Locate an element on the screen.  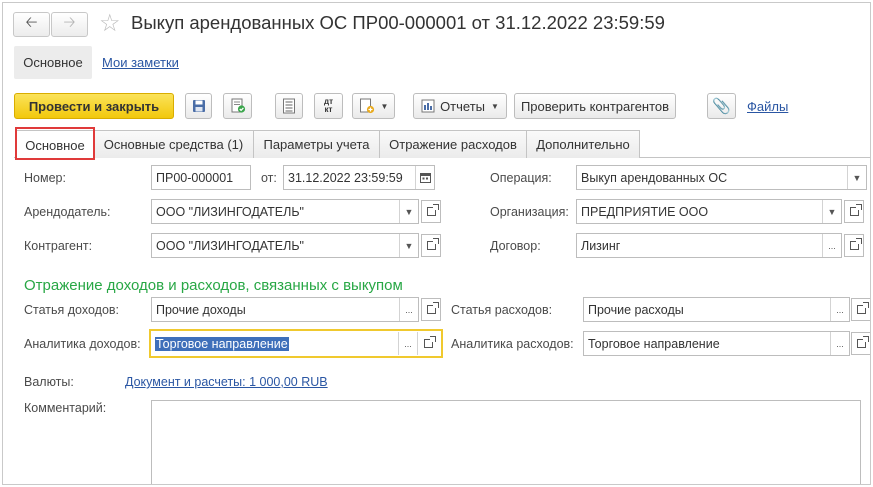
report-icon is located at coordinates (428, 106).